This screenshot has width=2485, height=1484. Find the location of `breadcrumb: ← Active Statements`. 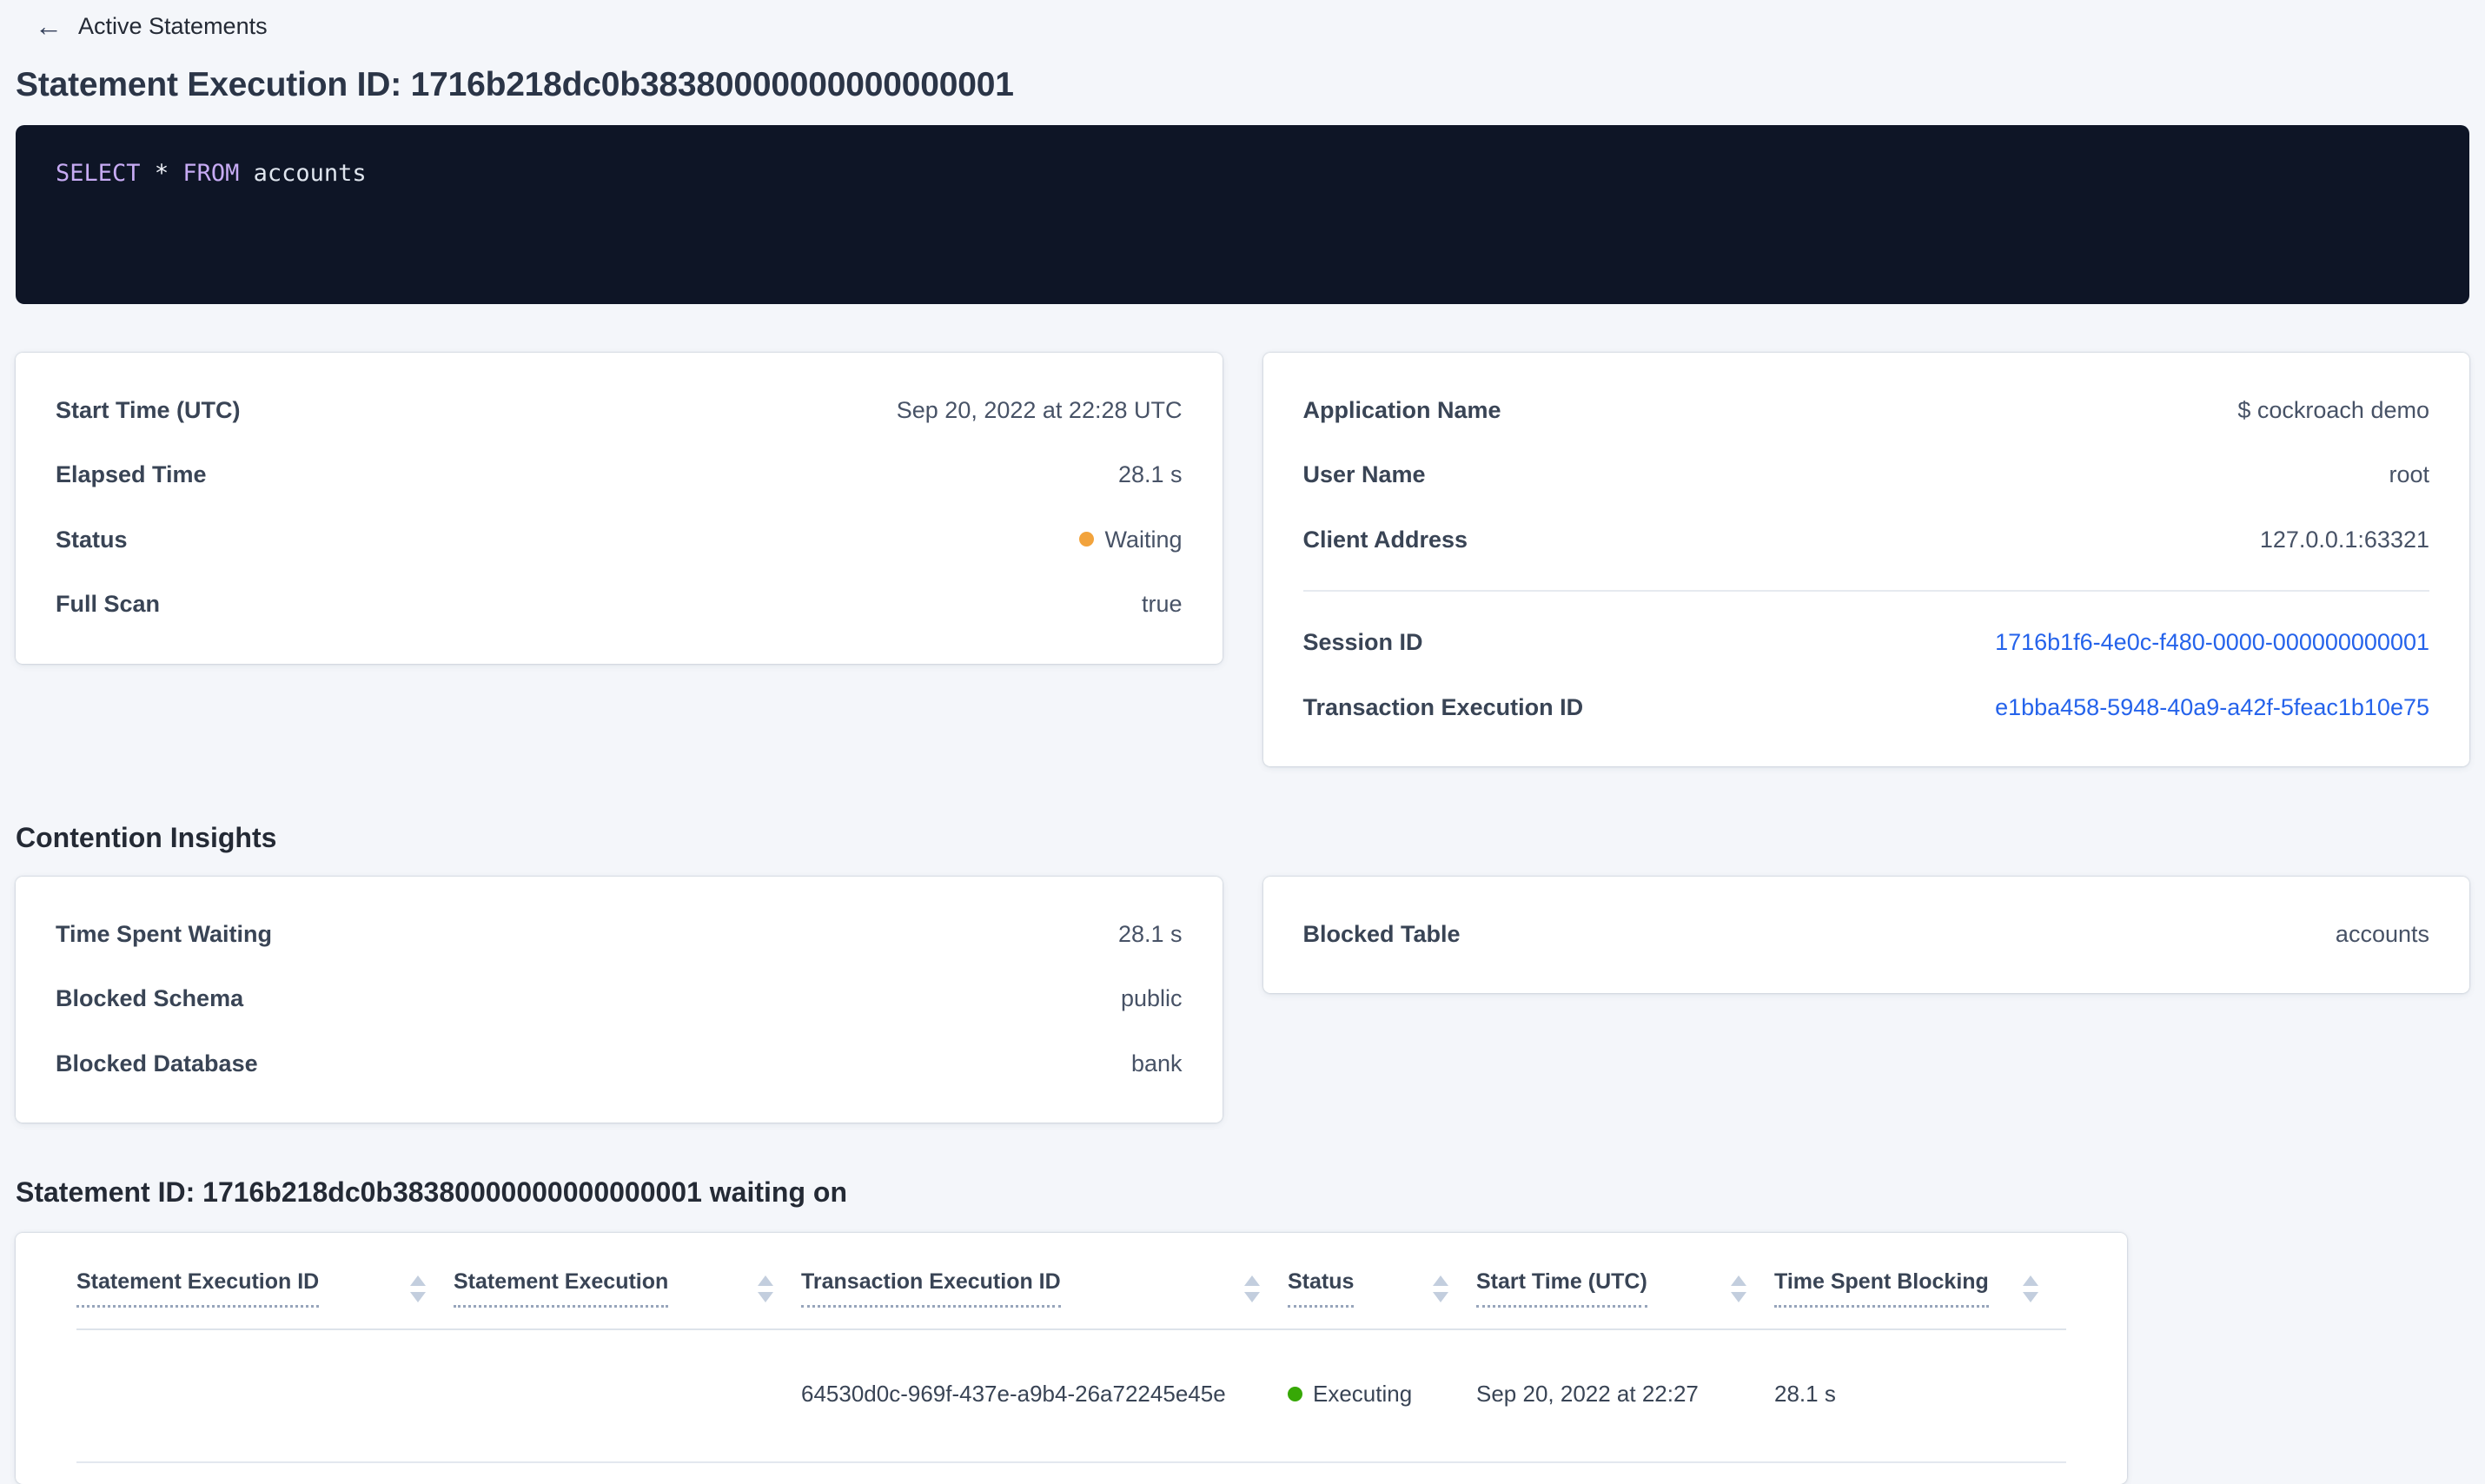

breadcrumb: ← Active Statements is located at coordinates (1242, 20).